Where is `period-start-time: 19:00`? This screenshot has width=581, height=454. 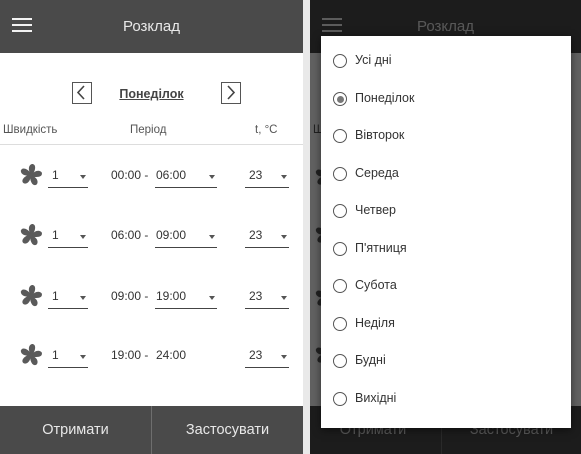
period-start-time: 19:00 is located at coordinates (126, 355).